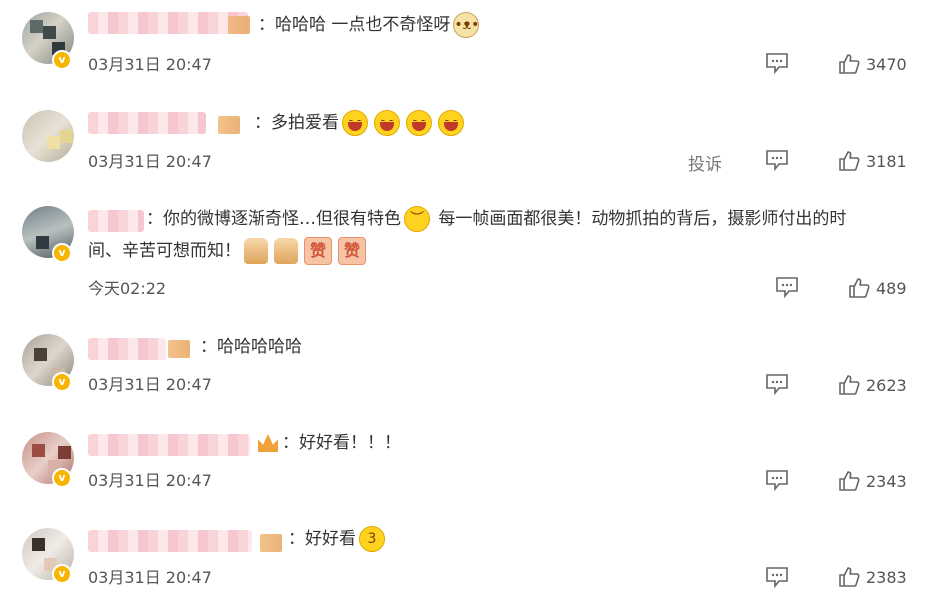 The width and height of the screenshot is (928, 594). I want to click on like-count: 3181, so click(886, 161).